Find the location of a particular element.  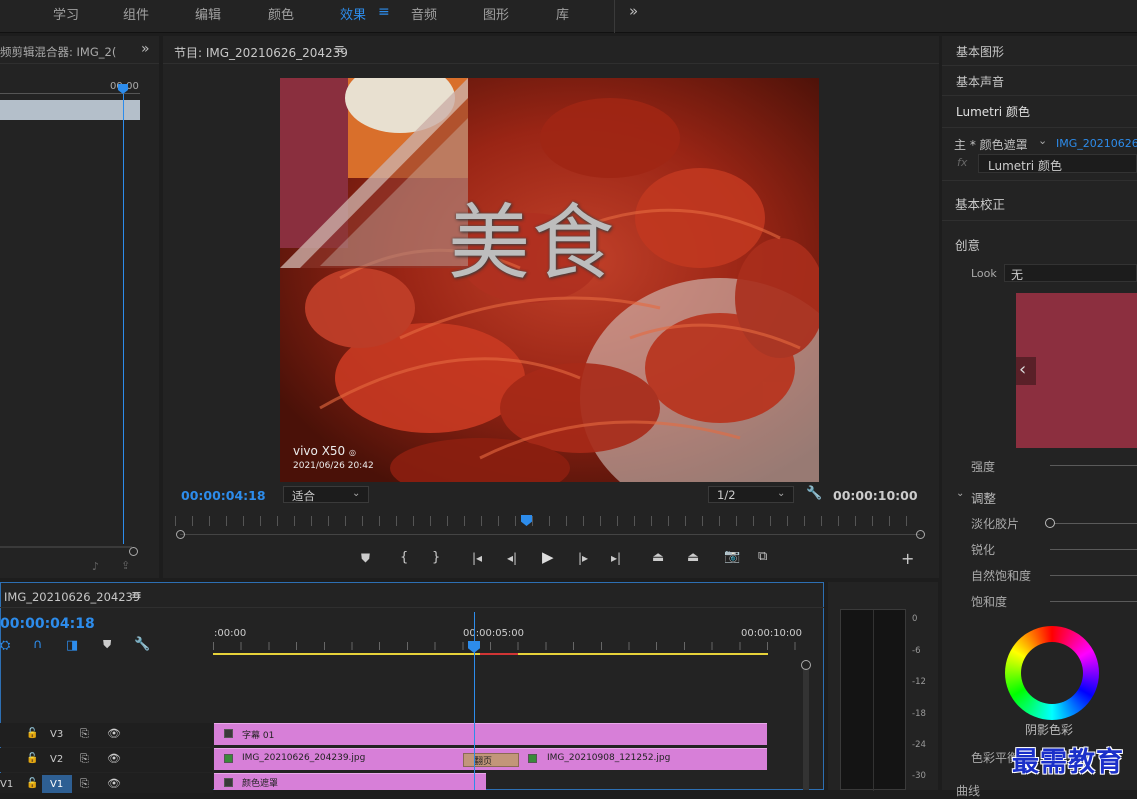

timeline-ruler is located at coordinates (506, 646).